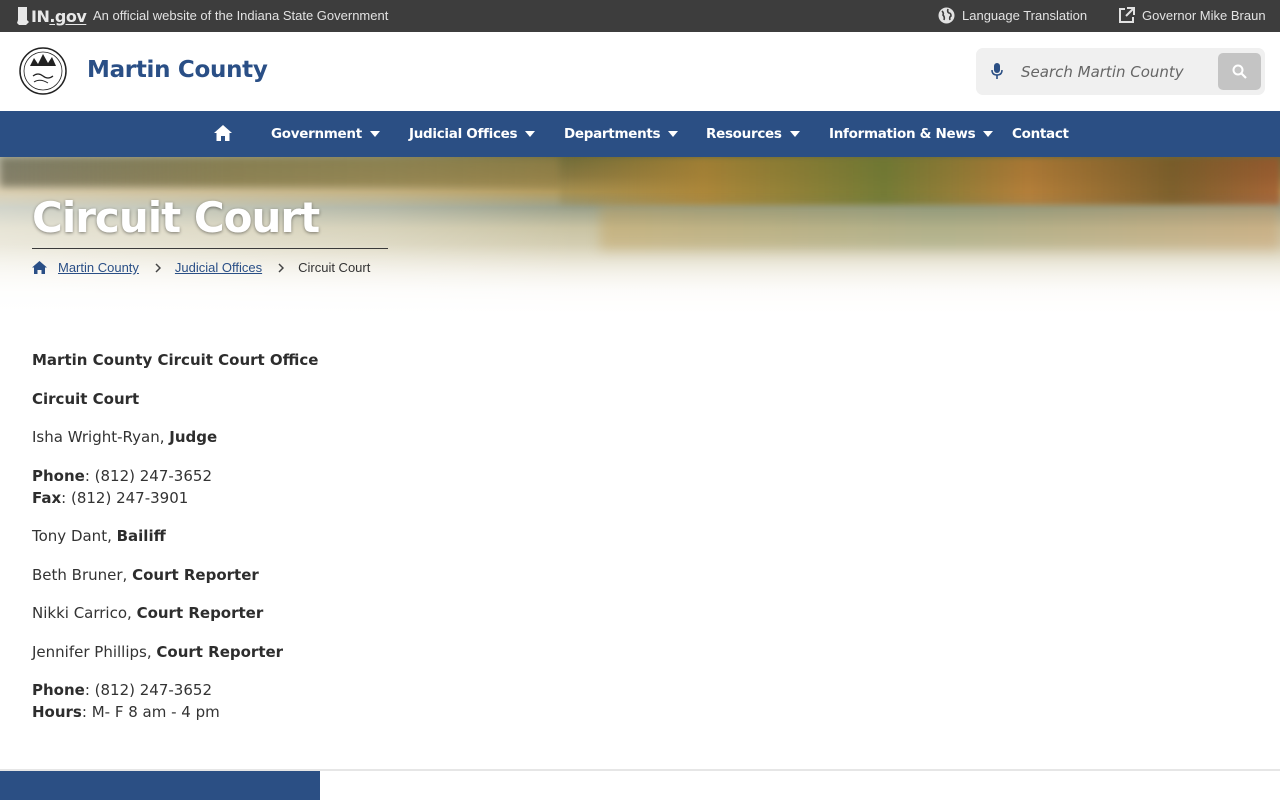  I want to click on title-divider, so click(210, 248).